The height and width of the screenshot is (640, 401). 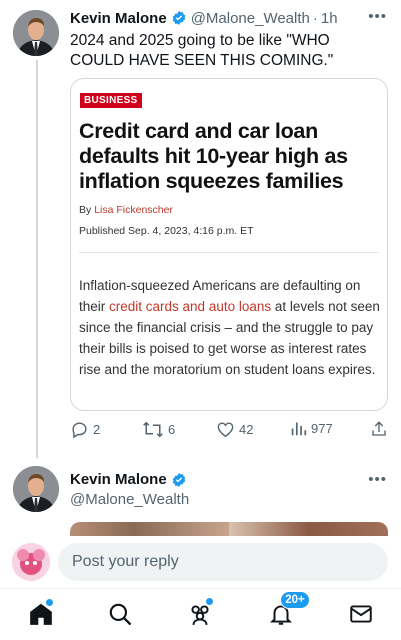 I want to click on bottom-navigation: 20+, so click(x=200, y=614).